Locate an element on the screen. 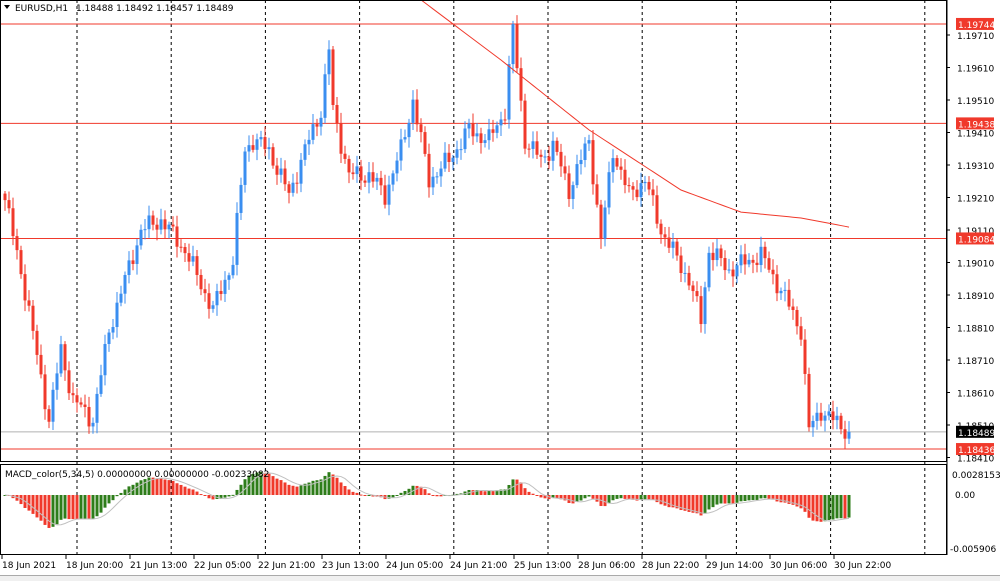  time-tick-label: 22 Jun 21:00 is located at coordinates (286, 566).